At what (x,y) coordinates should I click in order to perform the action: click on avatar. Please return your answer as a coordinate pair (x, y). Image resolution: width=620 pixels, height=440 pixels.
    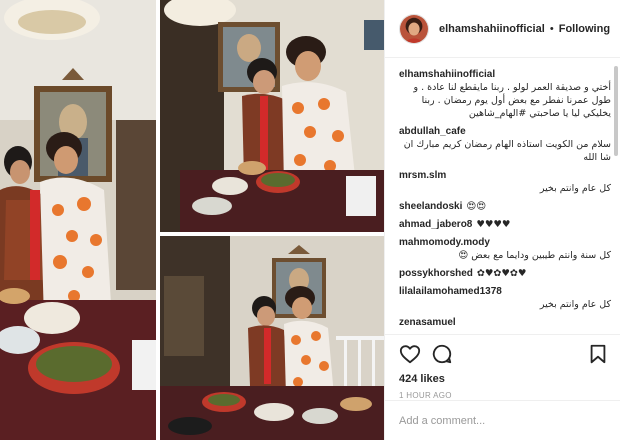
    Looking at the image, I should click on (414, 28).